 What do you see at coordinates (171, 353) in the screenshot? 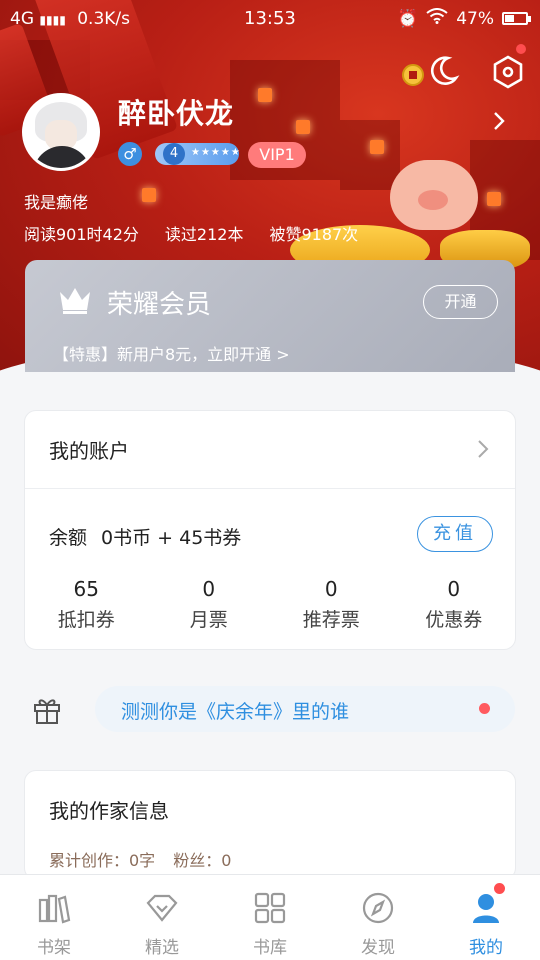
I see `vip-promo-link: 【特惠】新用户8元，立即开通 >` at bounding box center [171, 353].